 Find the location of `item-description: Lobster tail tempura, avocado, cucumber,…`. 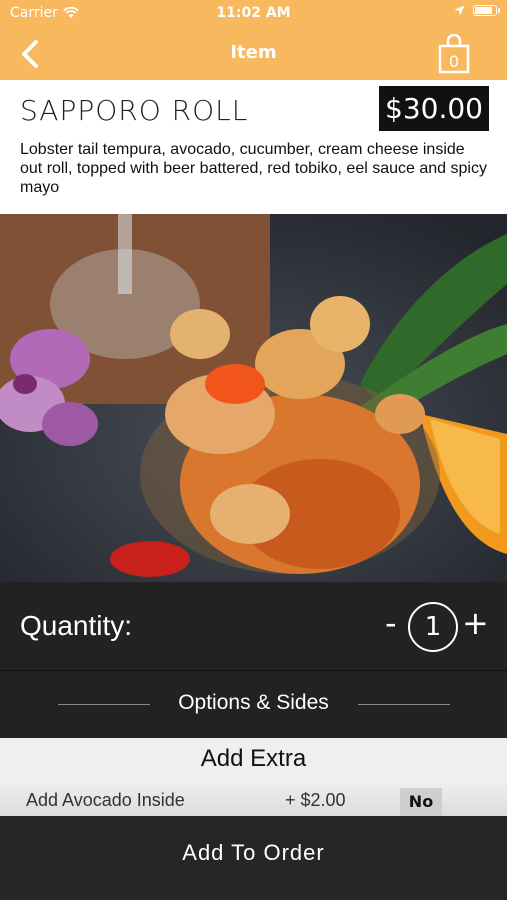

item-description: Lobster tail tempura, avocado, cucumber,… is located at coordinates (253, 168).